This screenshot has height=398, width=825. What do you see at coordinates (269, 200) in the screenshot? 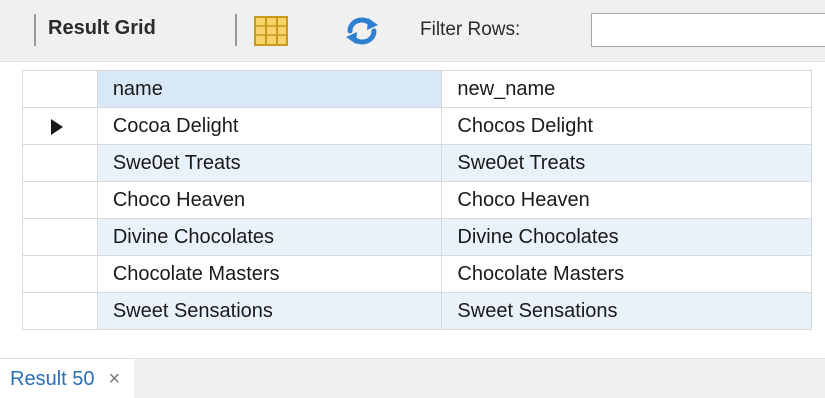
I see `cell-name: Choco Heaven` at bounding box center [269, 200].